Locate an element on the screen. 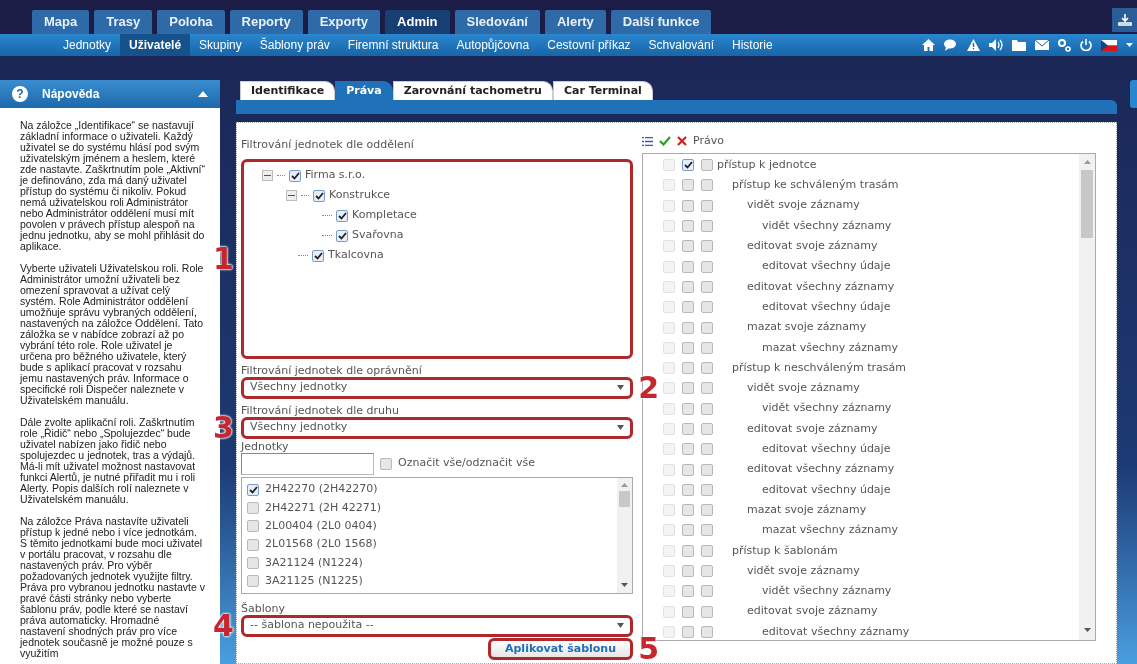 The width and height of the screenshot is (1137, 664). subnav-link: Firemní struktura is located at coordinates (393, 45).